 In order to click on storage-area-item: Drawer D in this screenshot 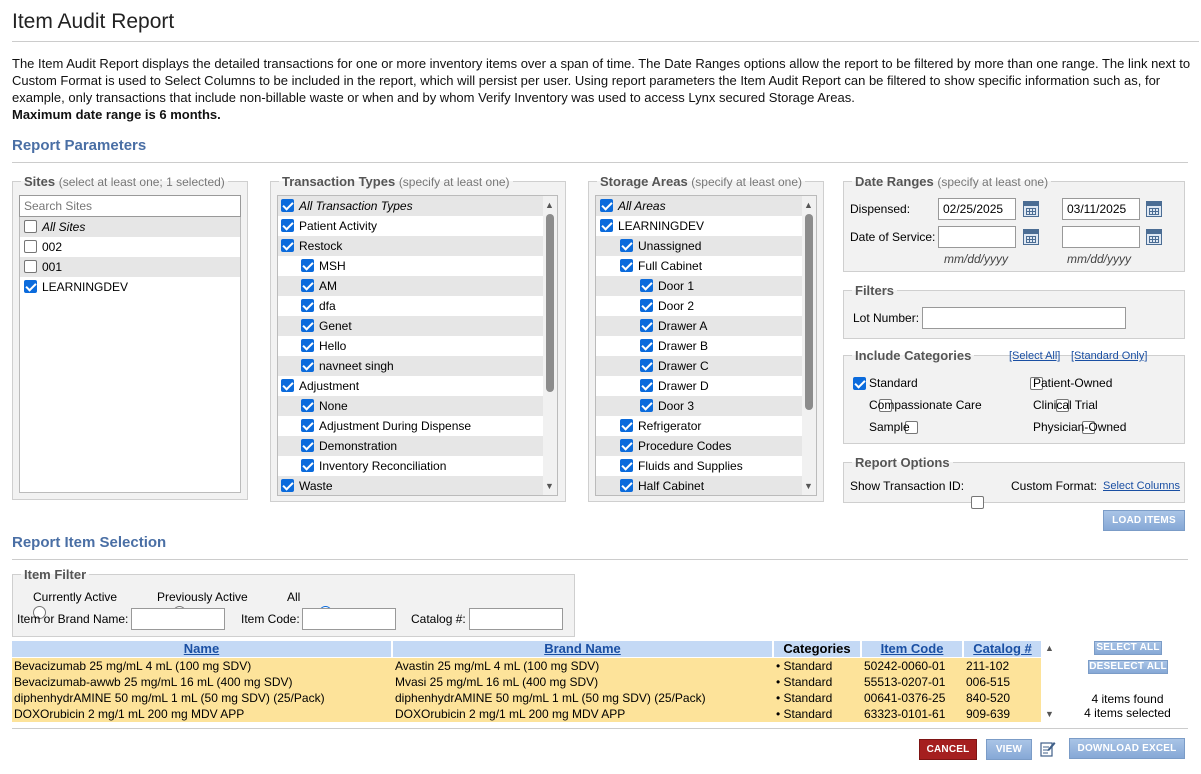, I will do `click(706, 386)`.